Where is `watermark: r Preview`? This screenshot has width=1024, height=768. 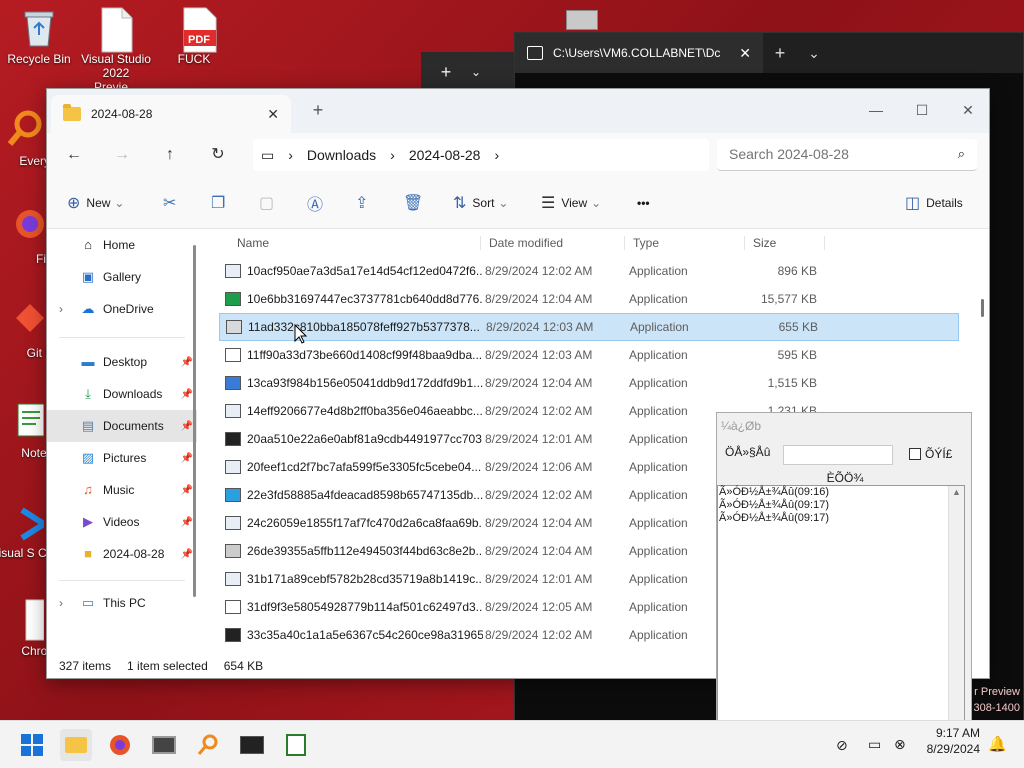 watermark: r Preview is located at coordinates (997, 692).